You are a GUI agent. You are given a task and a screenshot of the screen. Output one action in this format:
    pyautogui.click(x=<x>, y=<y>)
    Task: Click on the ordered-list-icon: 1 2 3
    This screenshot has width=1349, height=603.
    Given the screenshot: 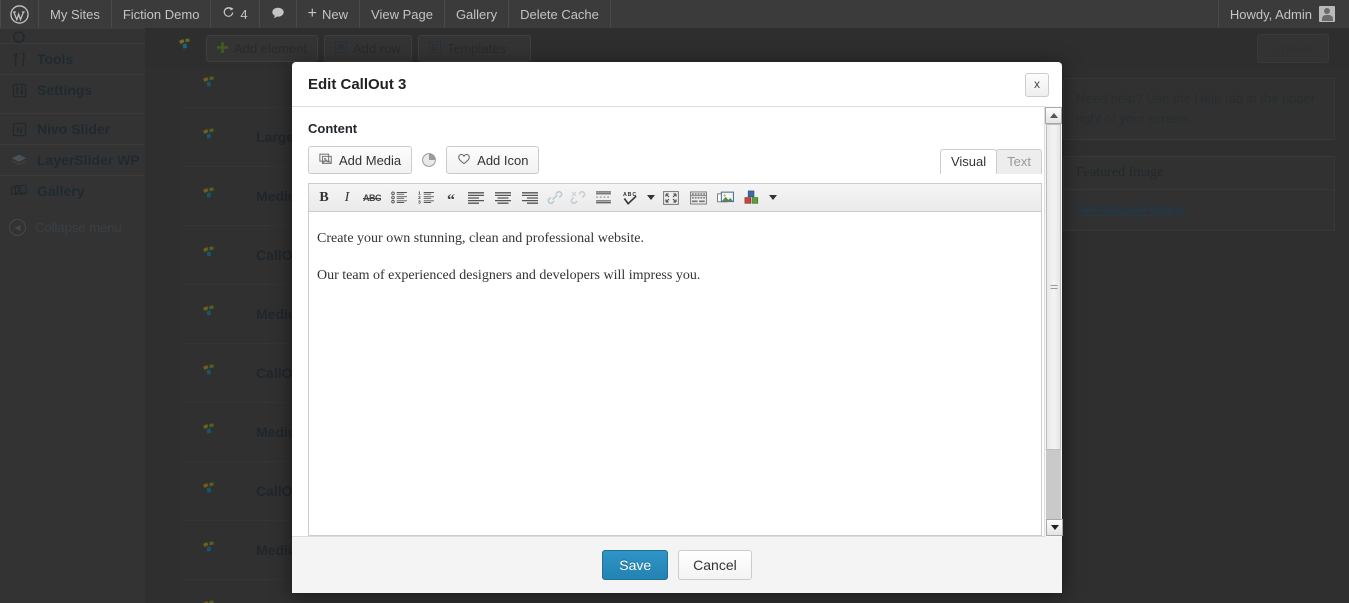 What is the action you would take?
    pyautogui.click(x=426, y=197)
    